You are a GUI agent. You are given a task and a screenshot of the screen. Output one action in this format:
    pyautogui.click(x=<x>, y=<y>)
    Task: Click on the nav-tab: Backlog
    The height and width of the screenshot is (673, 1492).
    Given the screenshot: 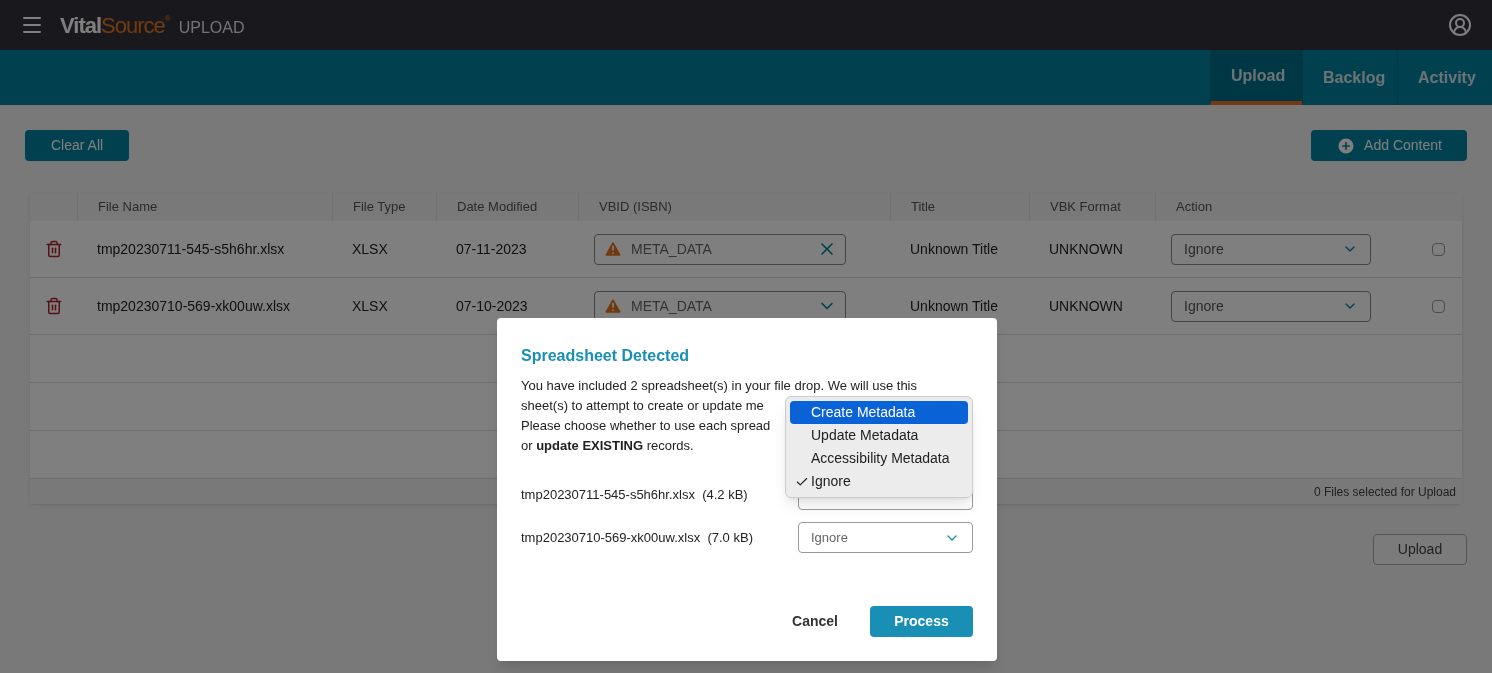 What is the action you would take?
    pyautogui.click(x=1349, y=77)
    